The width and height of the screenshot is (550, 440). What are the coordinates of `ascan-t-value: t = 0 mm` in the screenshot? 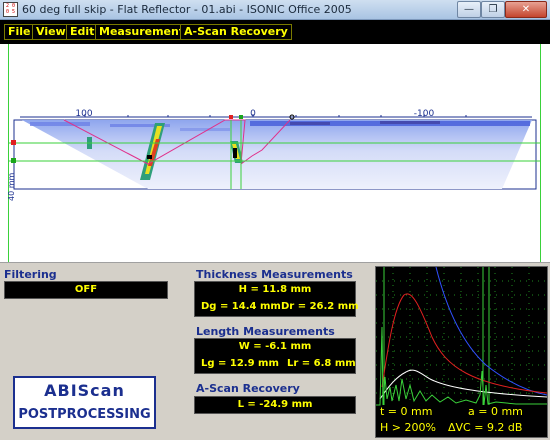 It's located at (406, 411).